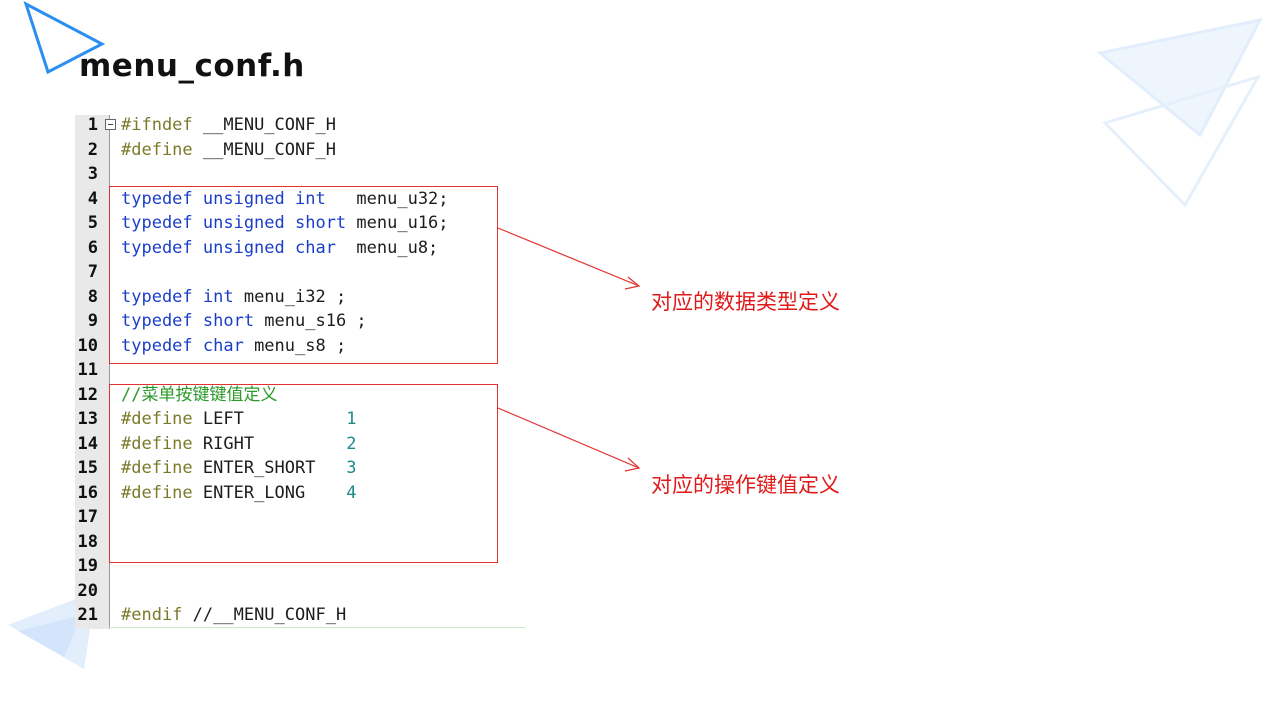  Describe the element at coordinates (87, 443) in the screenshot. I see `line-number: 14` at that location.